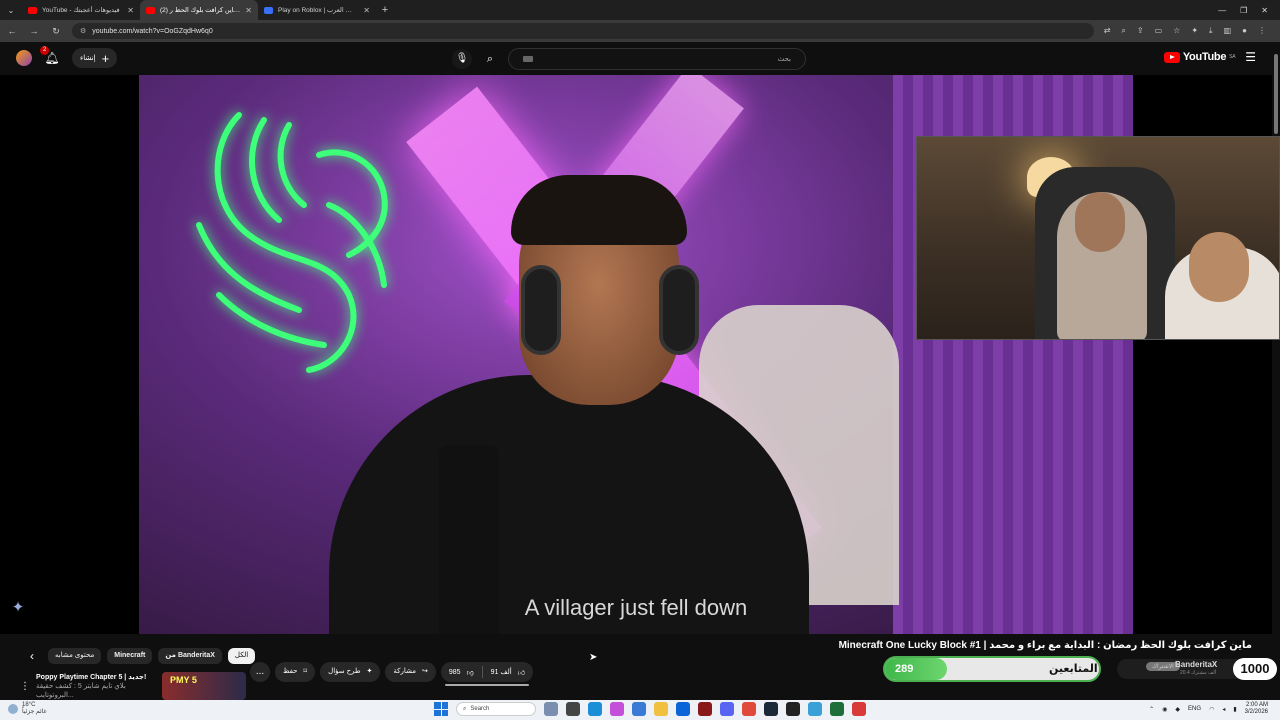 The height and width of the screenshot is (720, 1280). What do you see at coordinates (344, 671) in the screenshot?
I see `ask-label: طرح سؤال` at bounding box center [344, 671].